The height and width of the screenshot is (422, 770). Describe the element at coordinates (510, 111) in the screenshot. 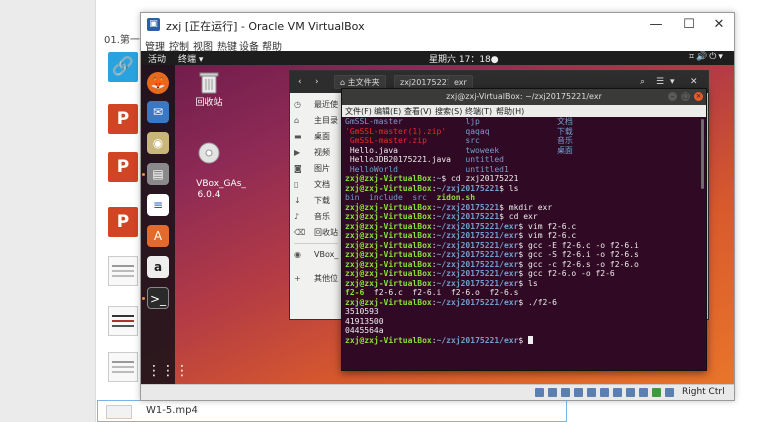

I see `menu-help: 帮助(H)` at that location.